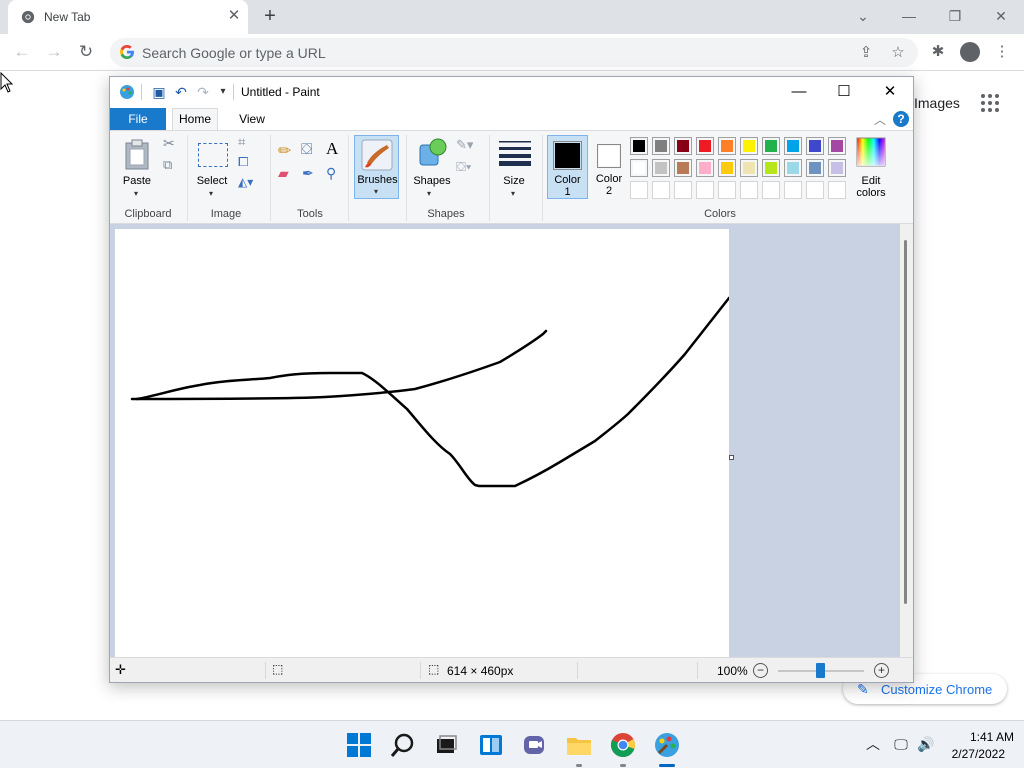  I want to click on profile-icon, so click(970, 52).